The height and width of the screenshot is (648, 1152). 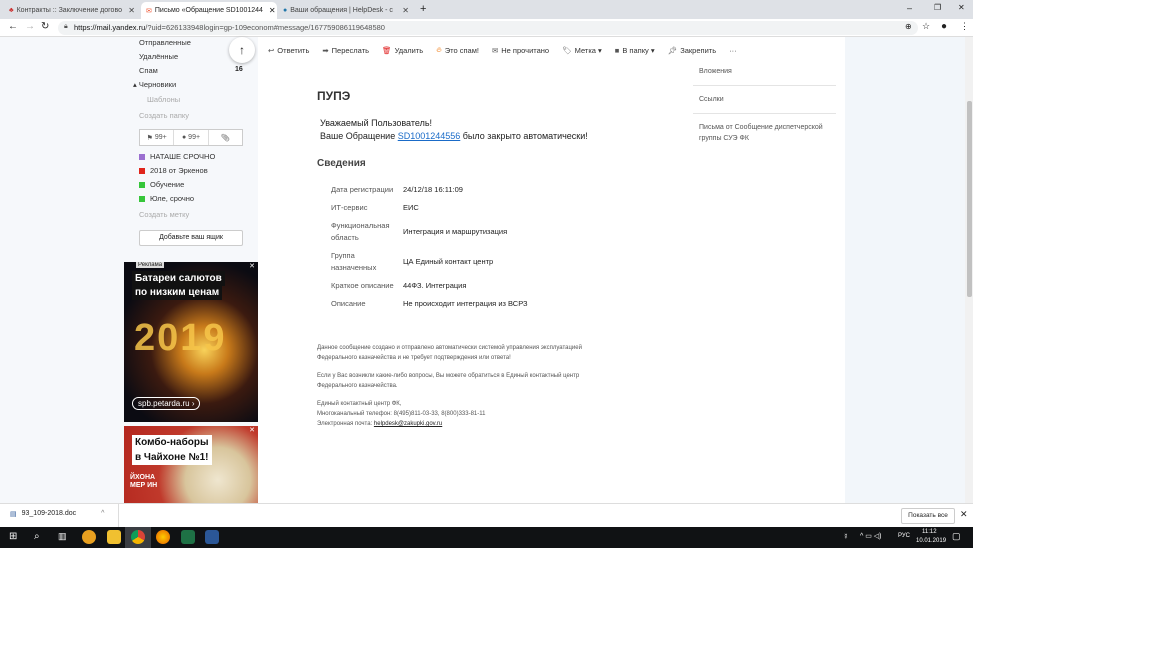 What do you see at coordinates (429, 303) in the screenshot?
I see `table-row: Описание Не происходит интеграция из ВСРЗ` at bounding box center [429, 303].